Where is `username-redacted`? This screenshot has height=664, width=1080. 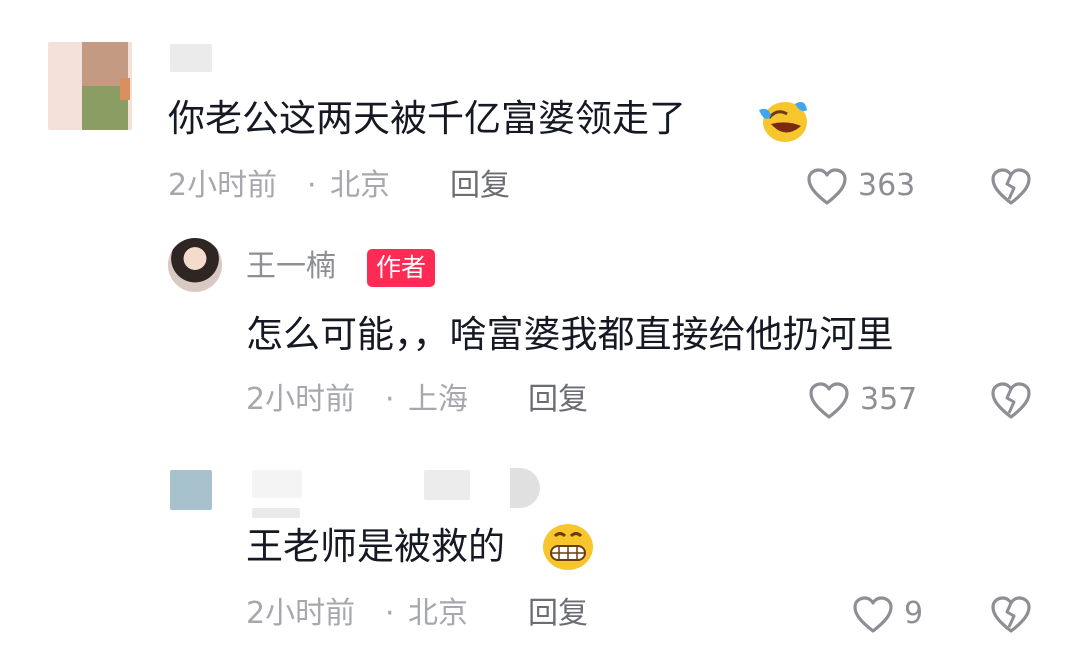 username-redacted is located at coordinates (191, 58).